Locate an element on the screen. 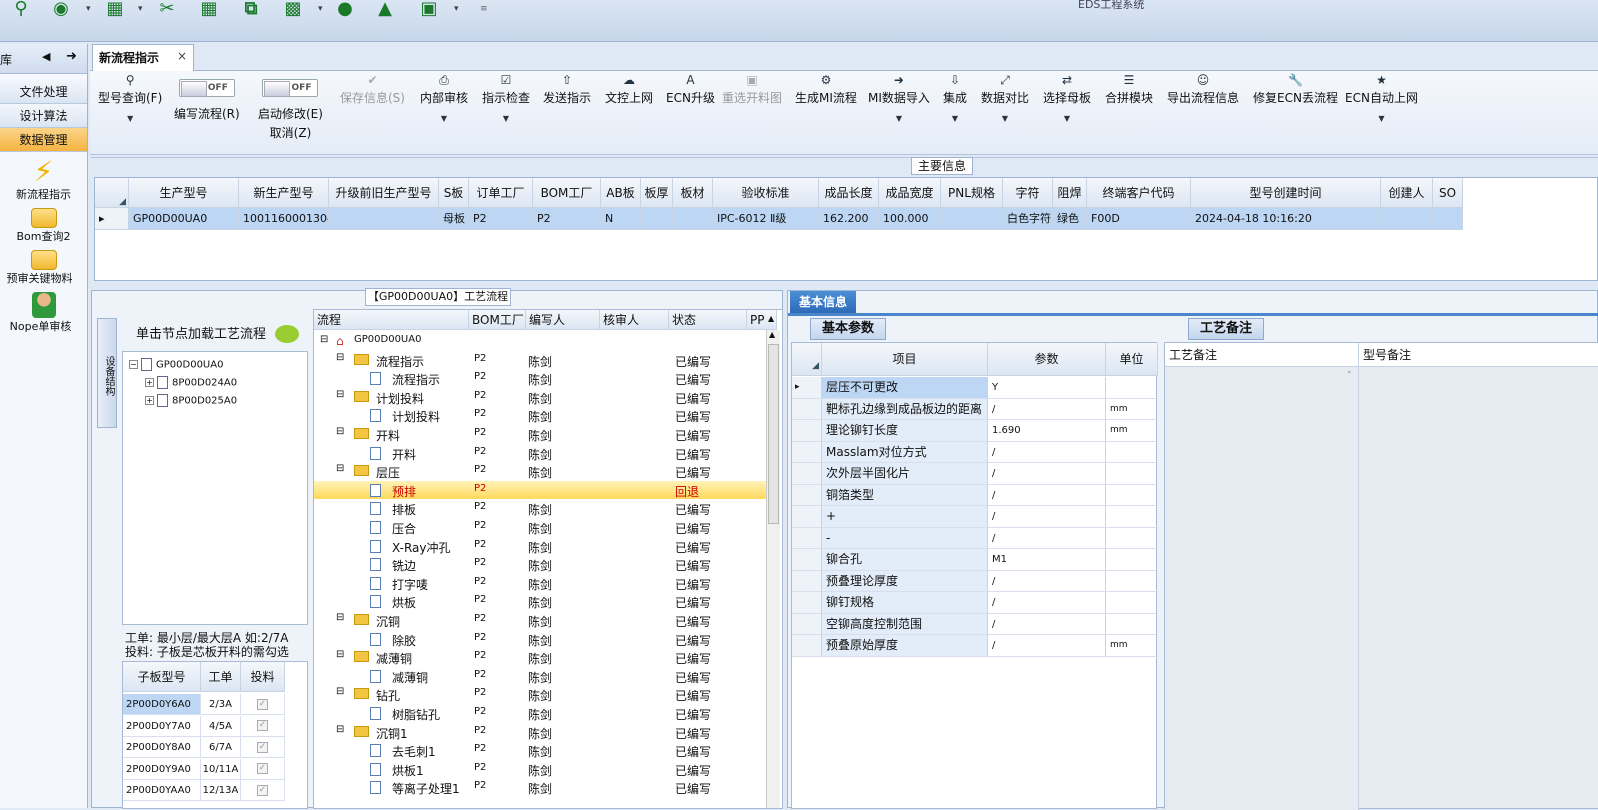 Image resolution: width=1598 pixels, height=810 pixels. grid-cell: GP00D00UA0 is located at coordinates (184, 219).